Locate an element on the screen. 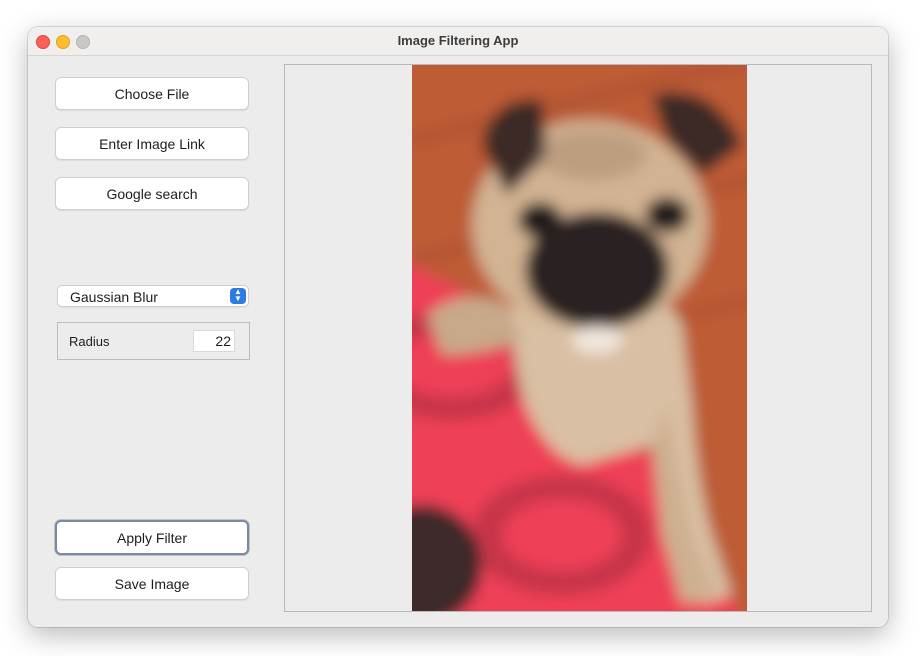  filter-parameter-panel: Radius 22 is located at coordinates (153, 341).